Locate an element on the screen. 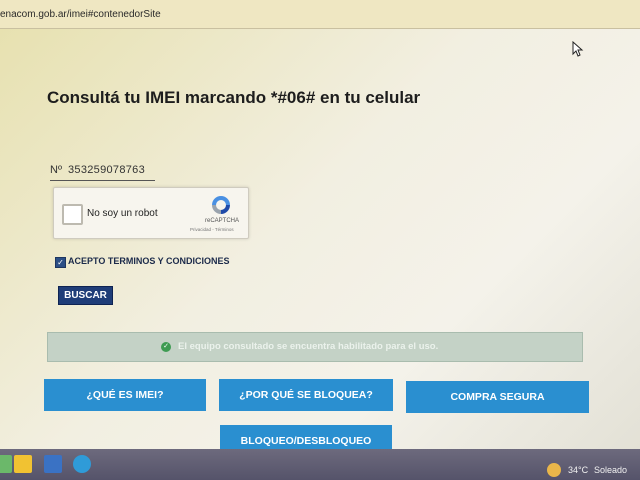 The height and width of the screenshot is (480, 640). recaptcha-checkbox is located at coordinates (72, 214).